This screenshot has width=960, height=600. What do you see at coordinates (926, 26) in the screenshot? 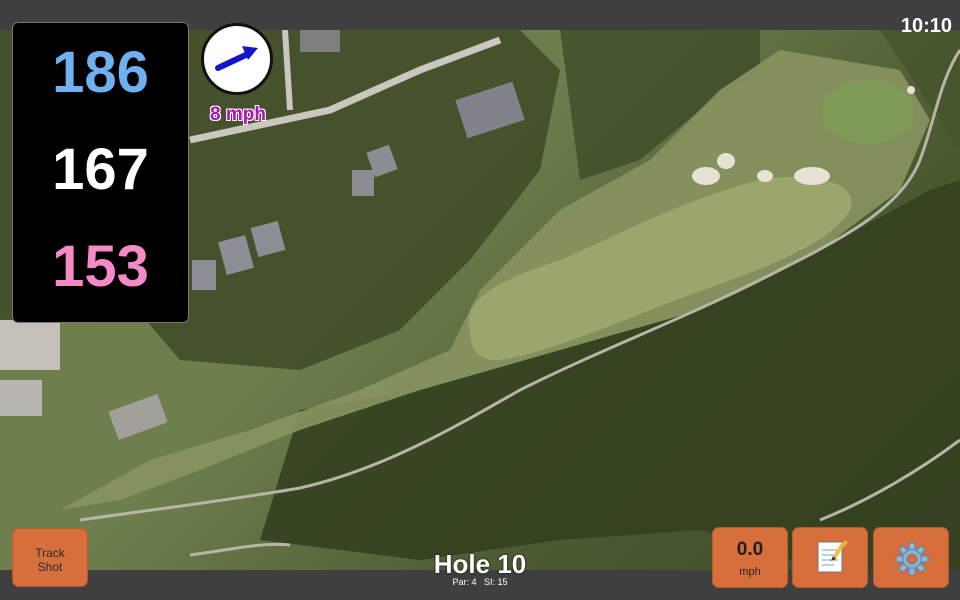
I see `clock: 10:10` at bounding box center [926, 26].